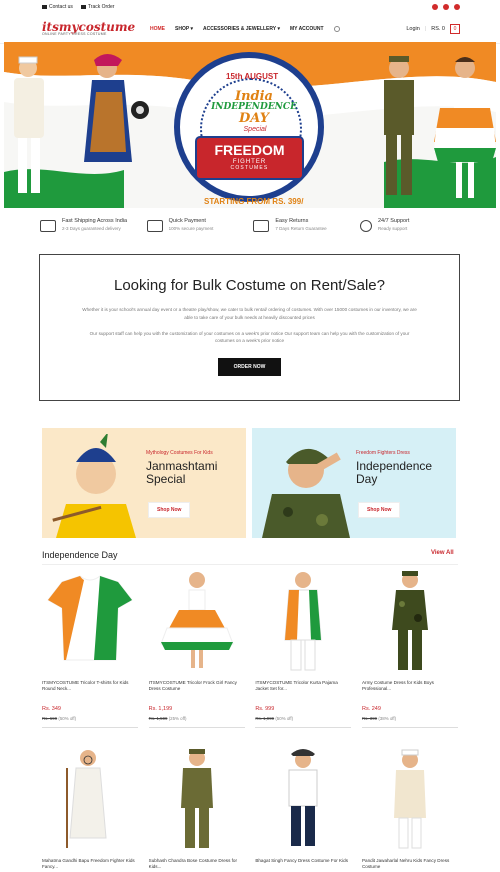 This screenshot has width=500, height=872. I want to click on shop-now-janmashtami-button: Shop Now, so click(169, 510).